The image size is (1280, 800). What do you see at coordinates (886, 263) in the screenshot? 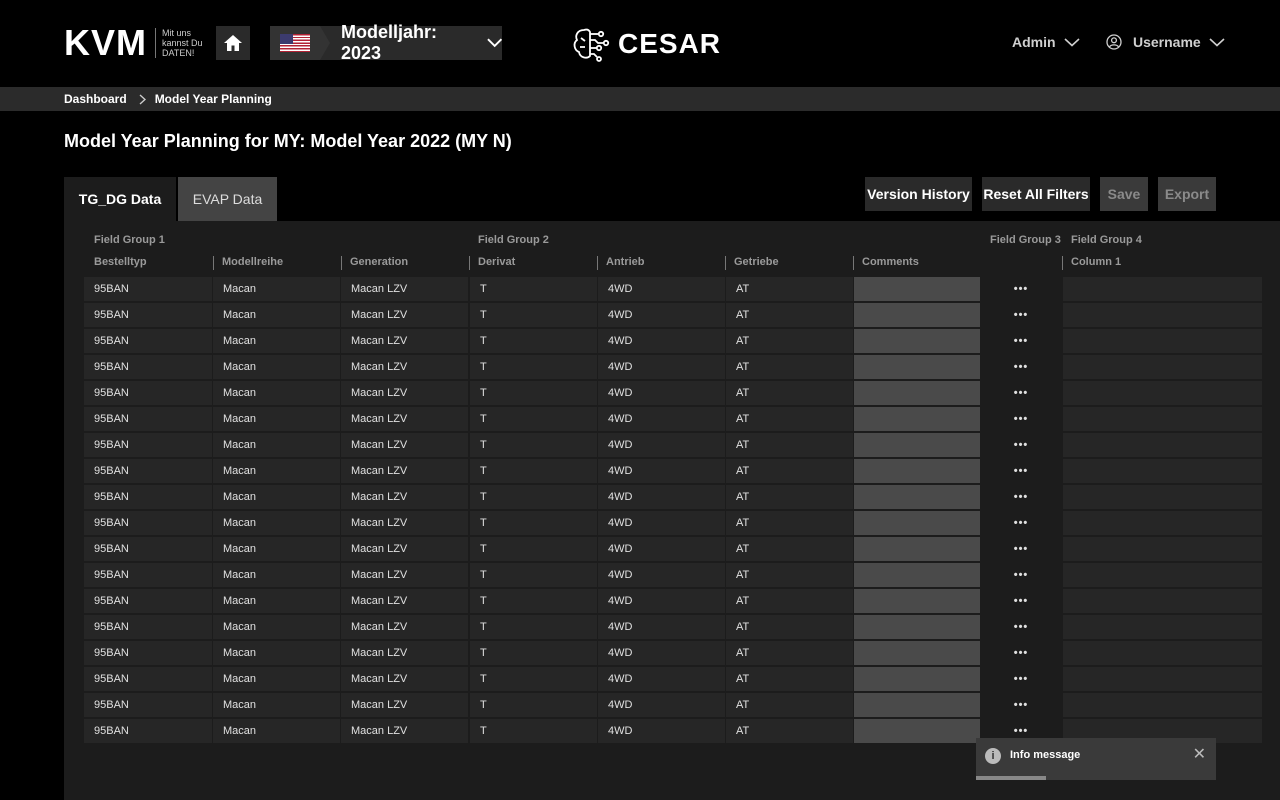
I see `column-header-comments: Comments` at bounding box center [886, 263].